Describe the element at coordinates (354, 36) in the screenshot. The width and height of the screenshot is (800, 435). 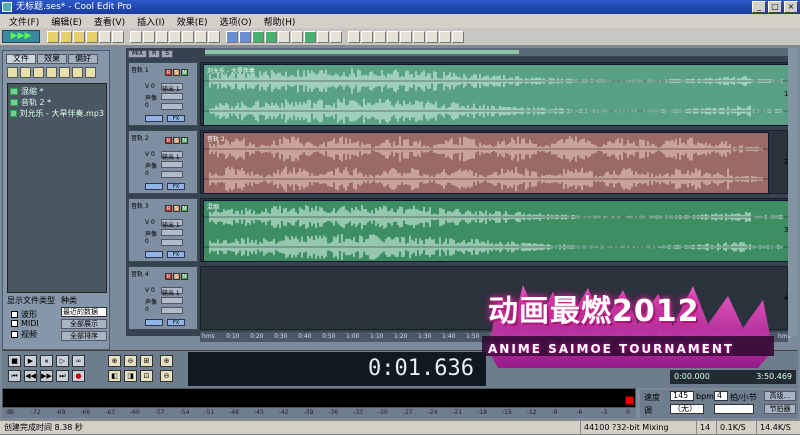
I see `cd-icon` at that location.